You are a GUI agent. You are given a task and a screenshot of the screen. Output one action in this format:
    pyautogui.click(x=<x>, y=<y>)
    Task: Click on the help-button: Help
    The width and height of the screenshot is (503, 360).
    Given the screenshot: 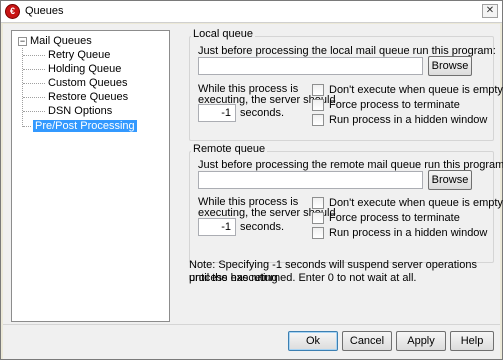 What is the action you would take?
    pyautogui.click(x=472, y=341)
    